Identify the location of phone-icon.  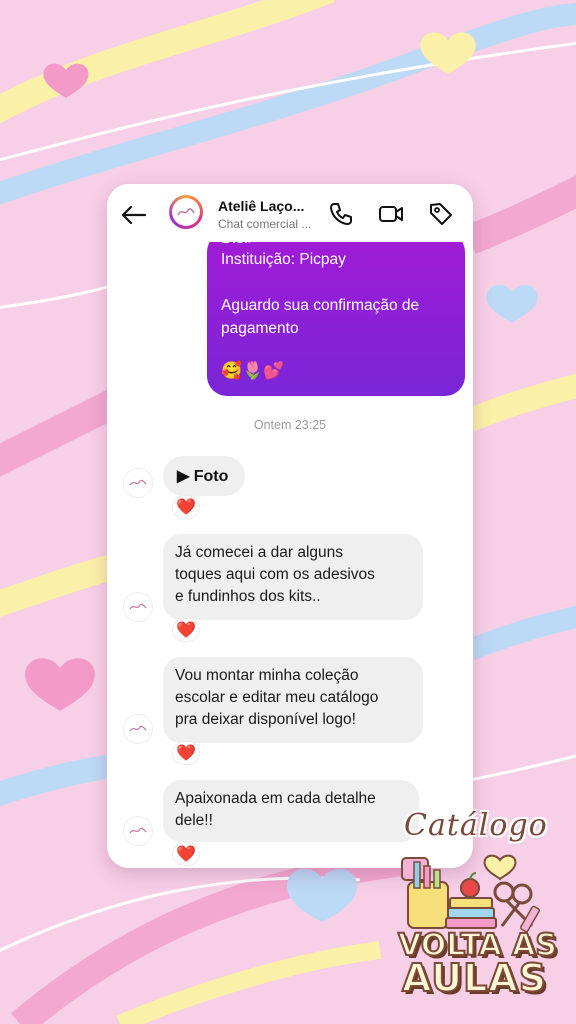
(341, 214).